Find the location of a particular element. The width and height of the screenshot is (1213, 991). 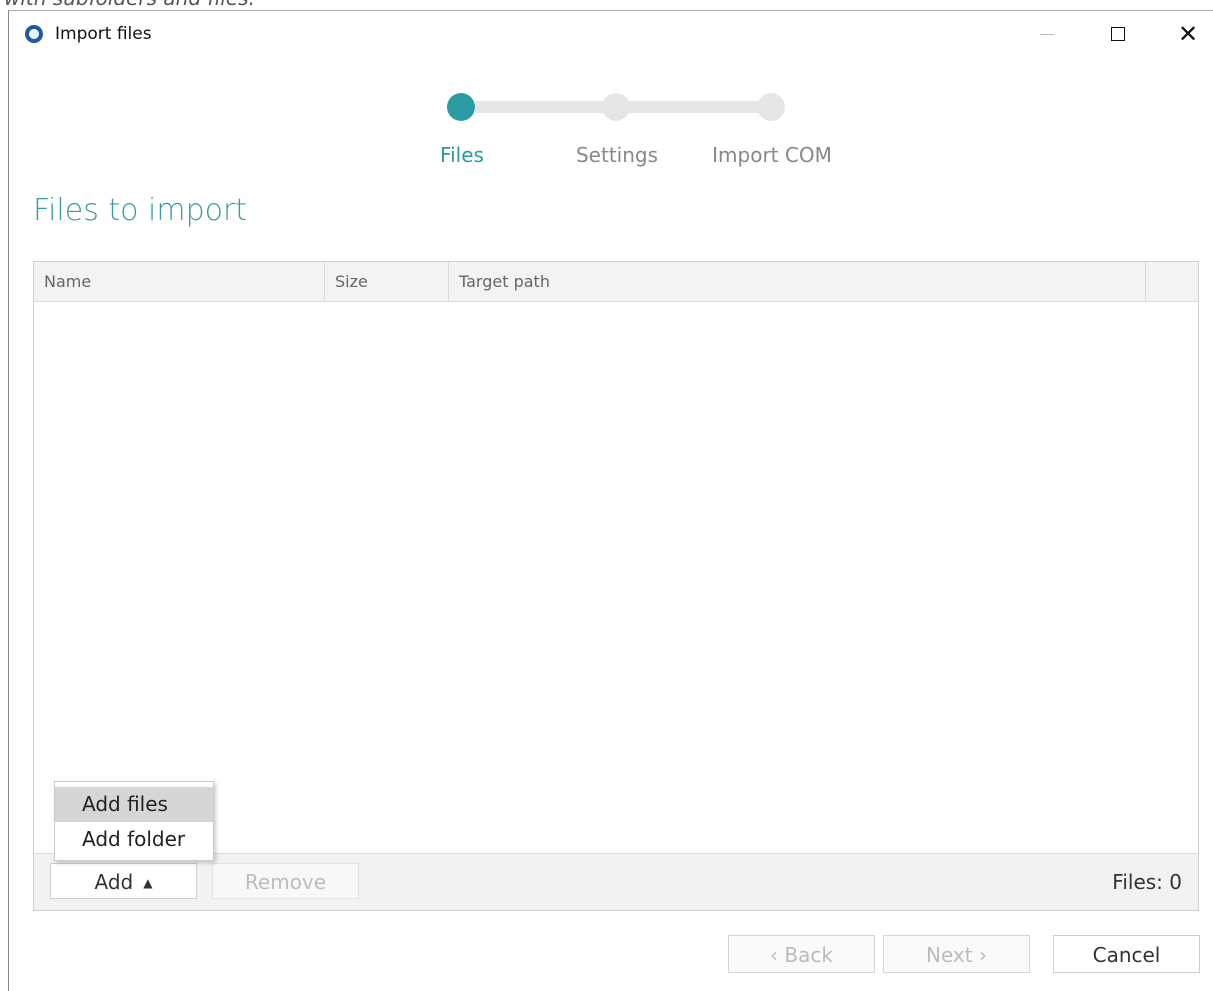

add-button-label: Add is located at coordinates (114, 882).